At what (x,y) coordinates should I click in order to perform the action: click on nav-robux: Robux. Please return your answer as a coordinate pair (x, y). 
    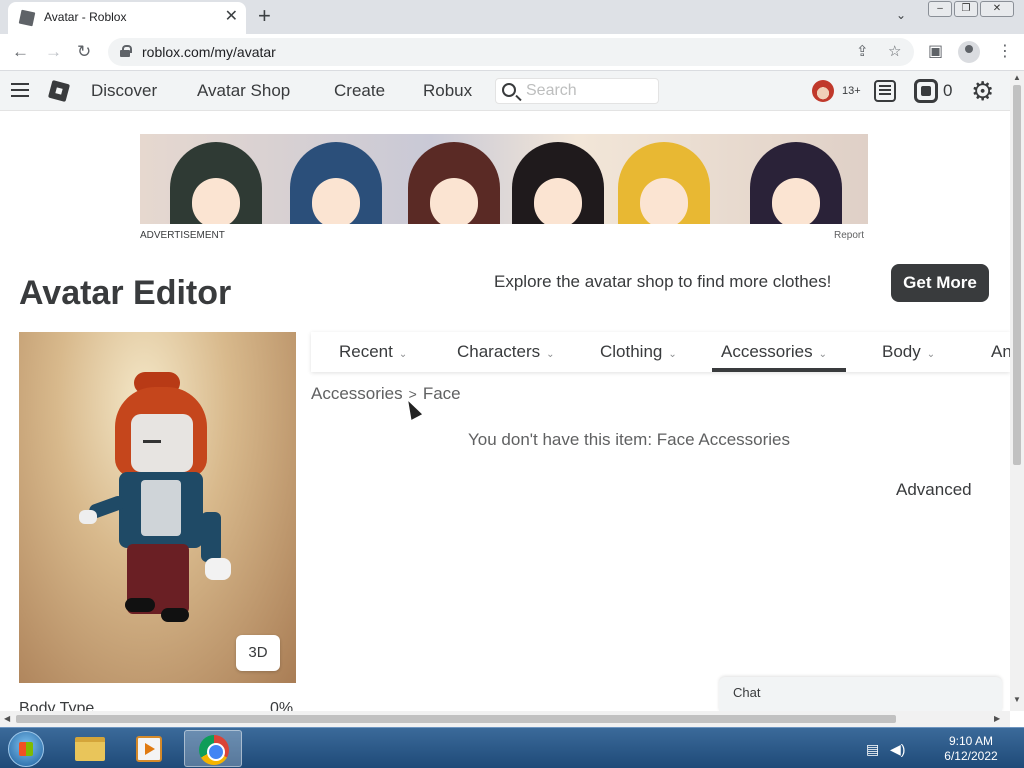
    Looking at the image, I should click on (447, 91).